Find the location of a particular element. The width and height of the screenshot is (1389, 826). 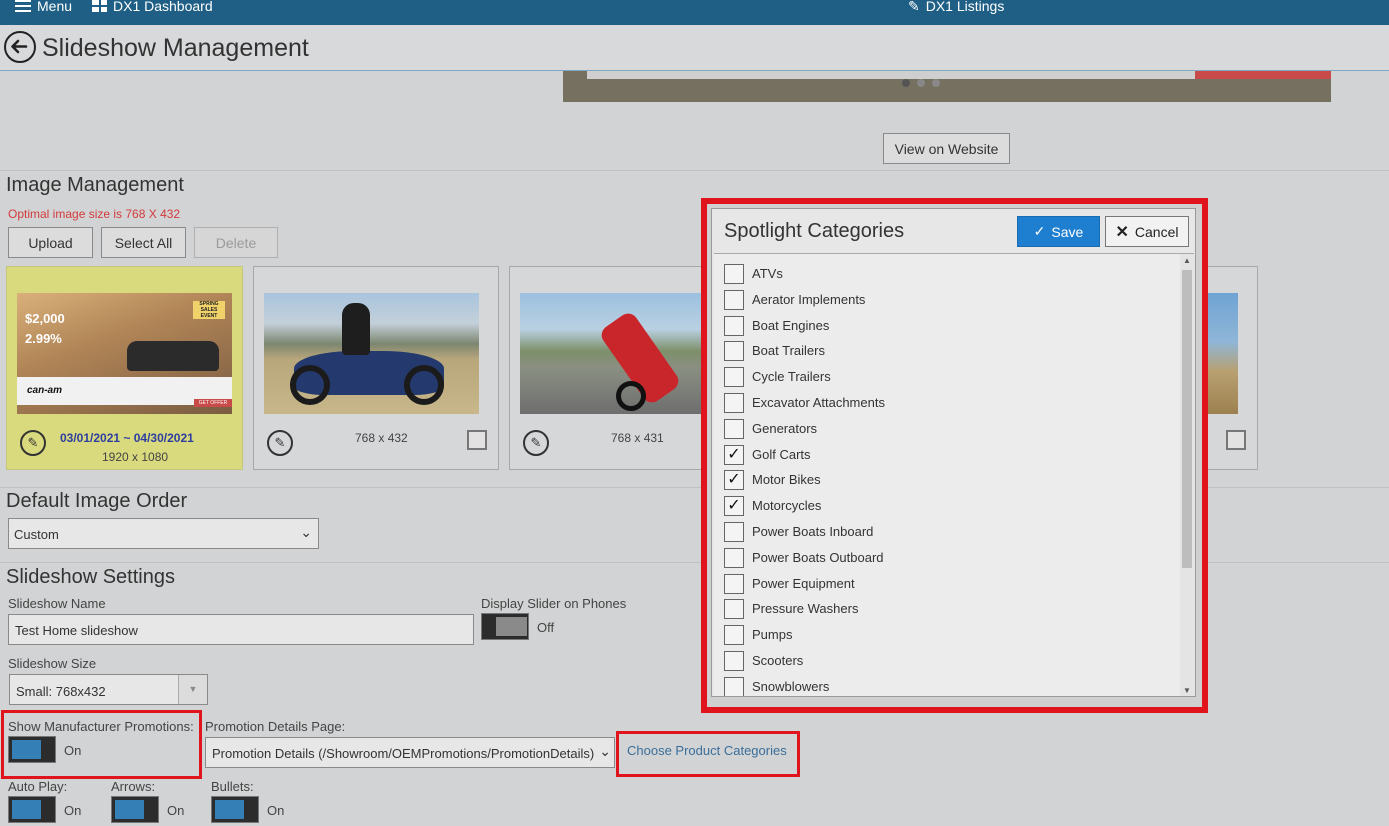

menu-button: Menu is located at coordinates (43, 6).